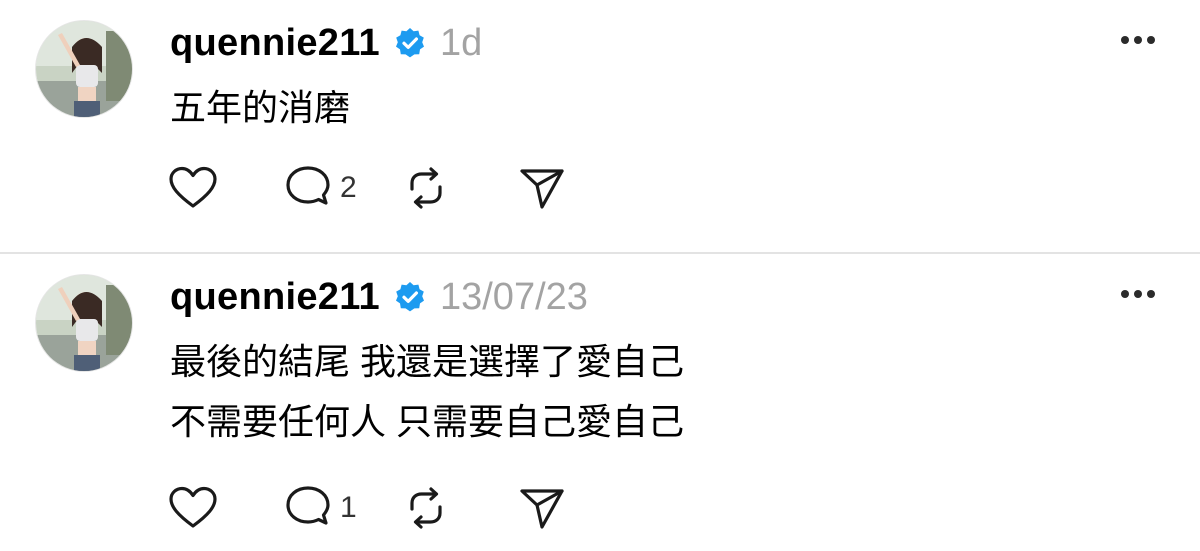 The height and width of the screenshot is (551, 1200). I want to click on post-text: 五年的消磨, so click(260, 107).